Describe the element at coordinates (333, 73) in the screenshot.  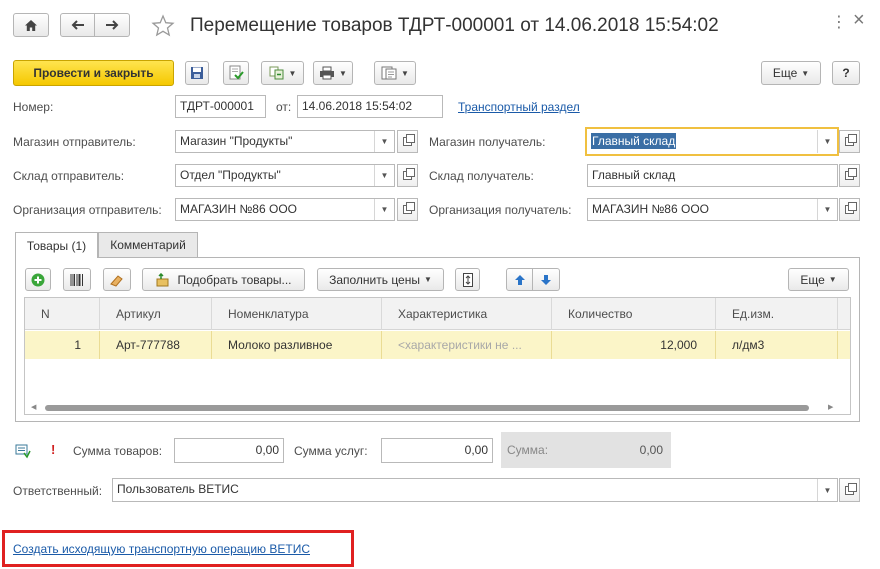
I see `print-button: ▼` at that location.